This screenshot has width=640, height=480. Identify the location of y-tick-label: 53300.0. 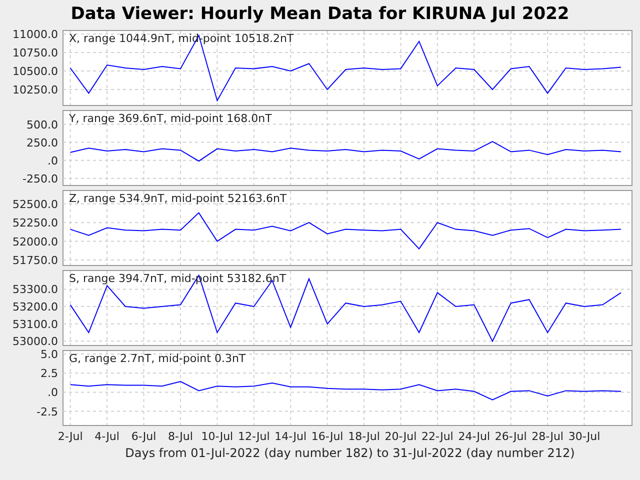
(35, 289).